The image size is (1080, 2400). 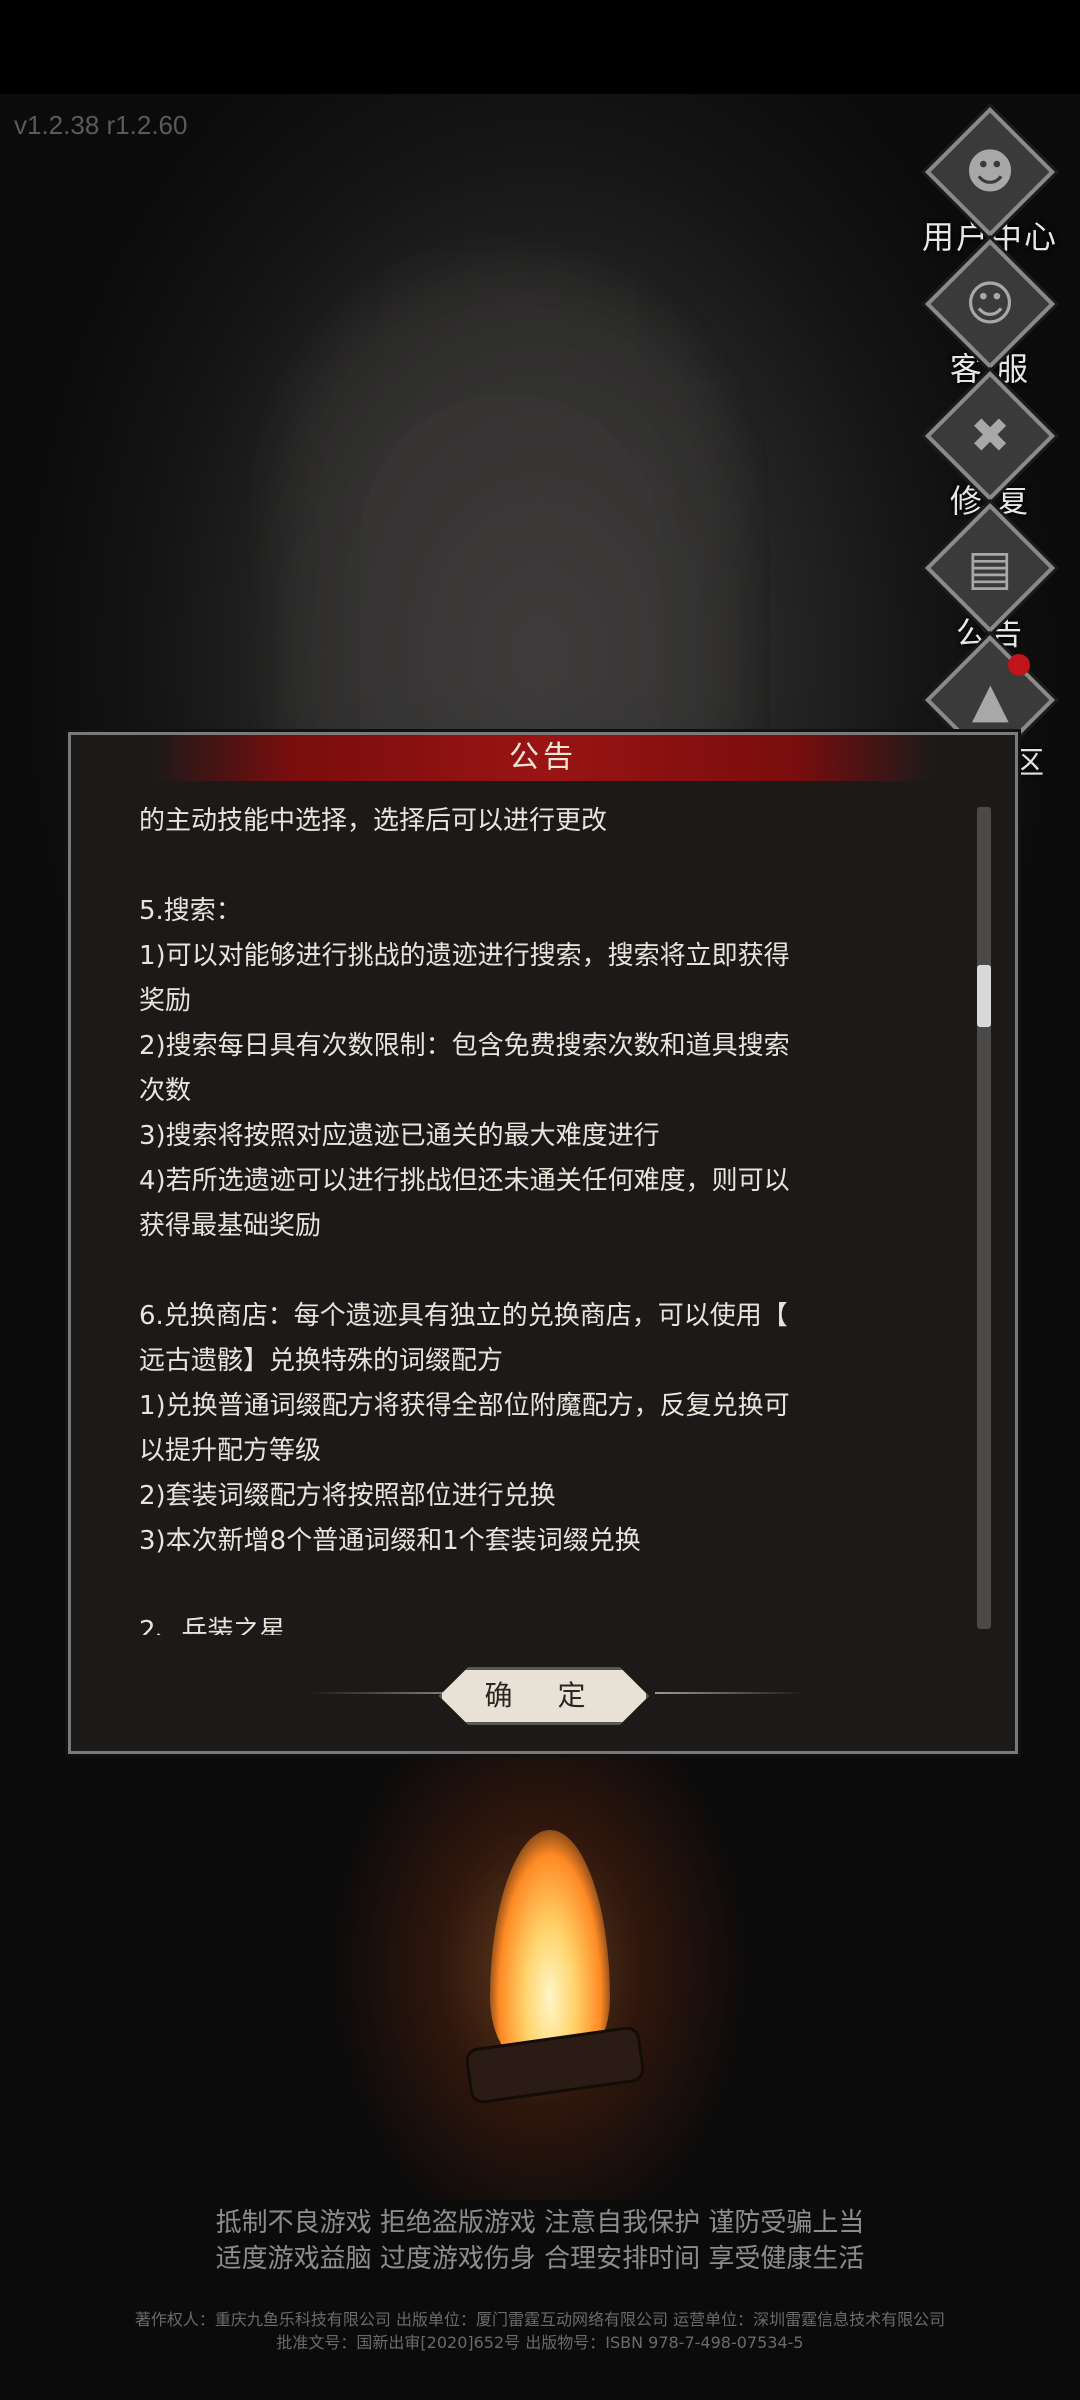 What do you see at coordinates (165, 1091) in the screenshot?
I see `notice-line: 次数` at bounding box center [165, 1091].